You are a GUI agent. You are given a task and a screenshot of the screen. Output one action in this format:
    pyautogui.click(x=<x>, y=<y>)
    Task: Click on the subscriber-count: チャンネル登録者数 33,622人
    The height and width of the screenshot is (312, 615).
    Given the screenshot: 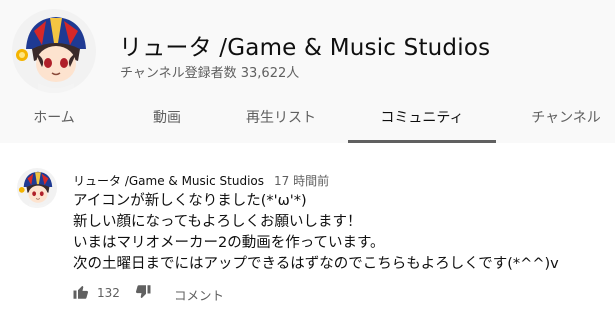 What is the action you would take?
    pyautogui.click(x=210, y=73)
    